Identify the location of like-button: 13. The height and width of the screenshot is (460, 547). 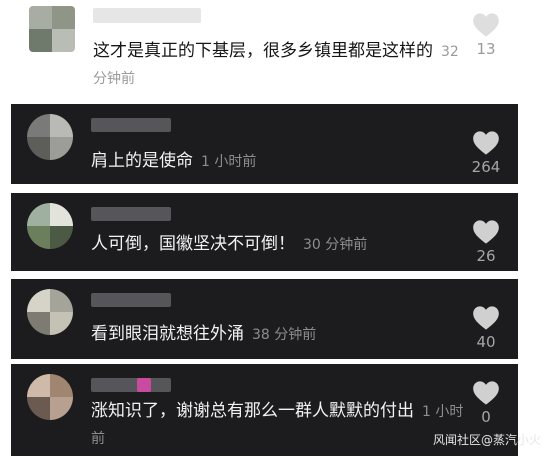
(486, 35).